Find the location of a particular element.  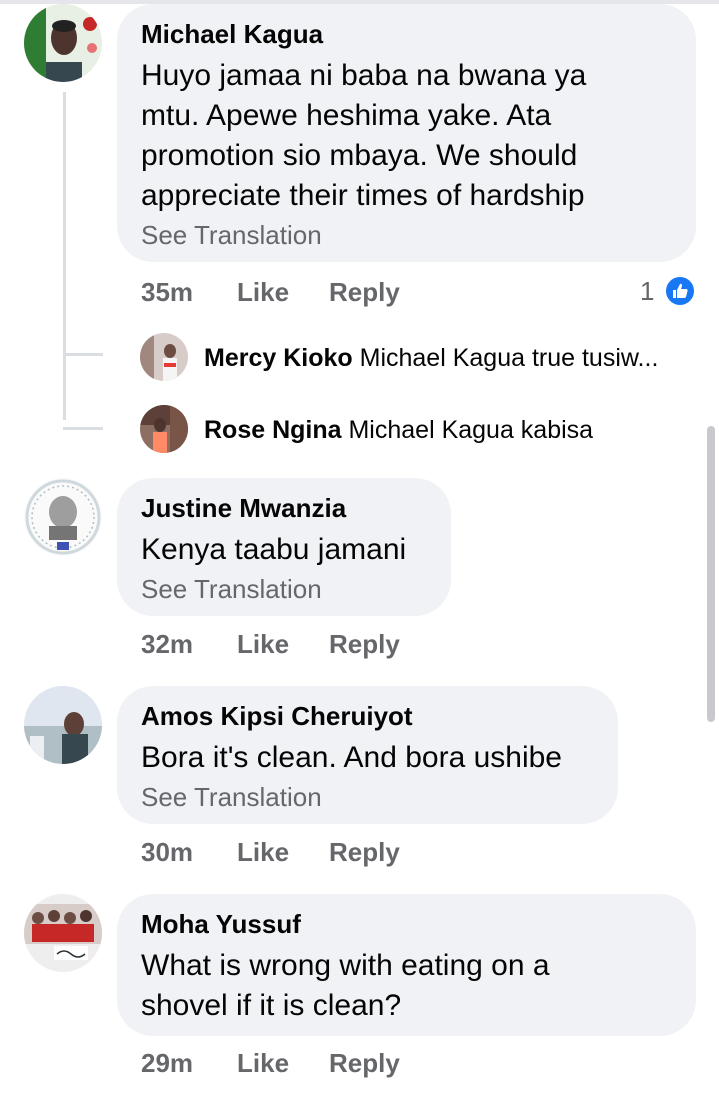

comment-time: 35m is located at coordinates (167, 292).